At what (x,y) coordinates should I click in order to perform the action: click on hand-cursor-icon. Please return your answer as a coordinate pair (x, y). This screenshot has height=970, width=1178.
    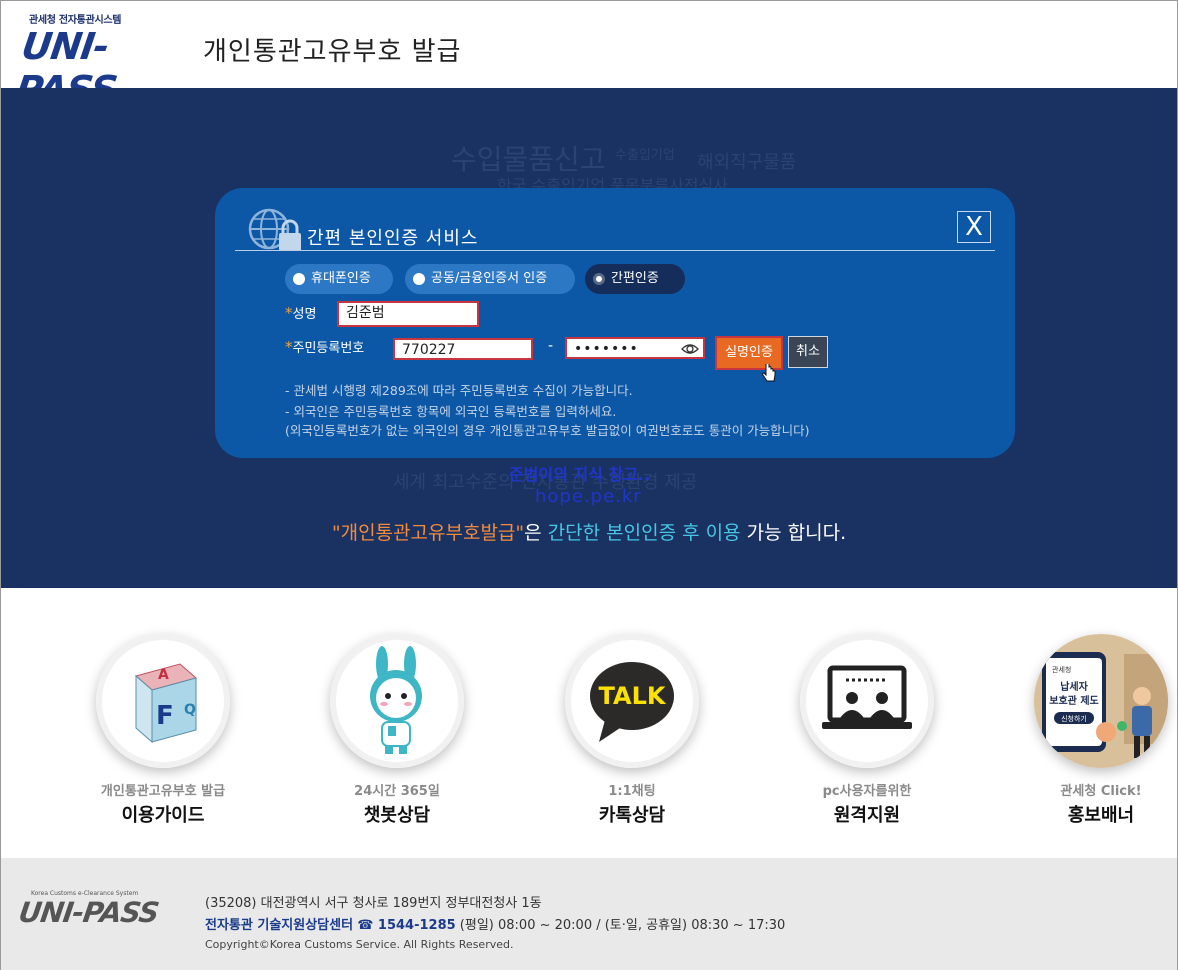
    Looking at the image, I should click on (769, 373).